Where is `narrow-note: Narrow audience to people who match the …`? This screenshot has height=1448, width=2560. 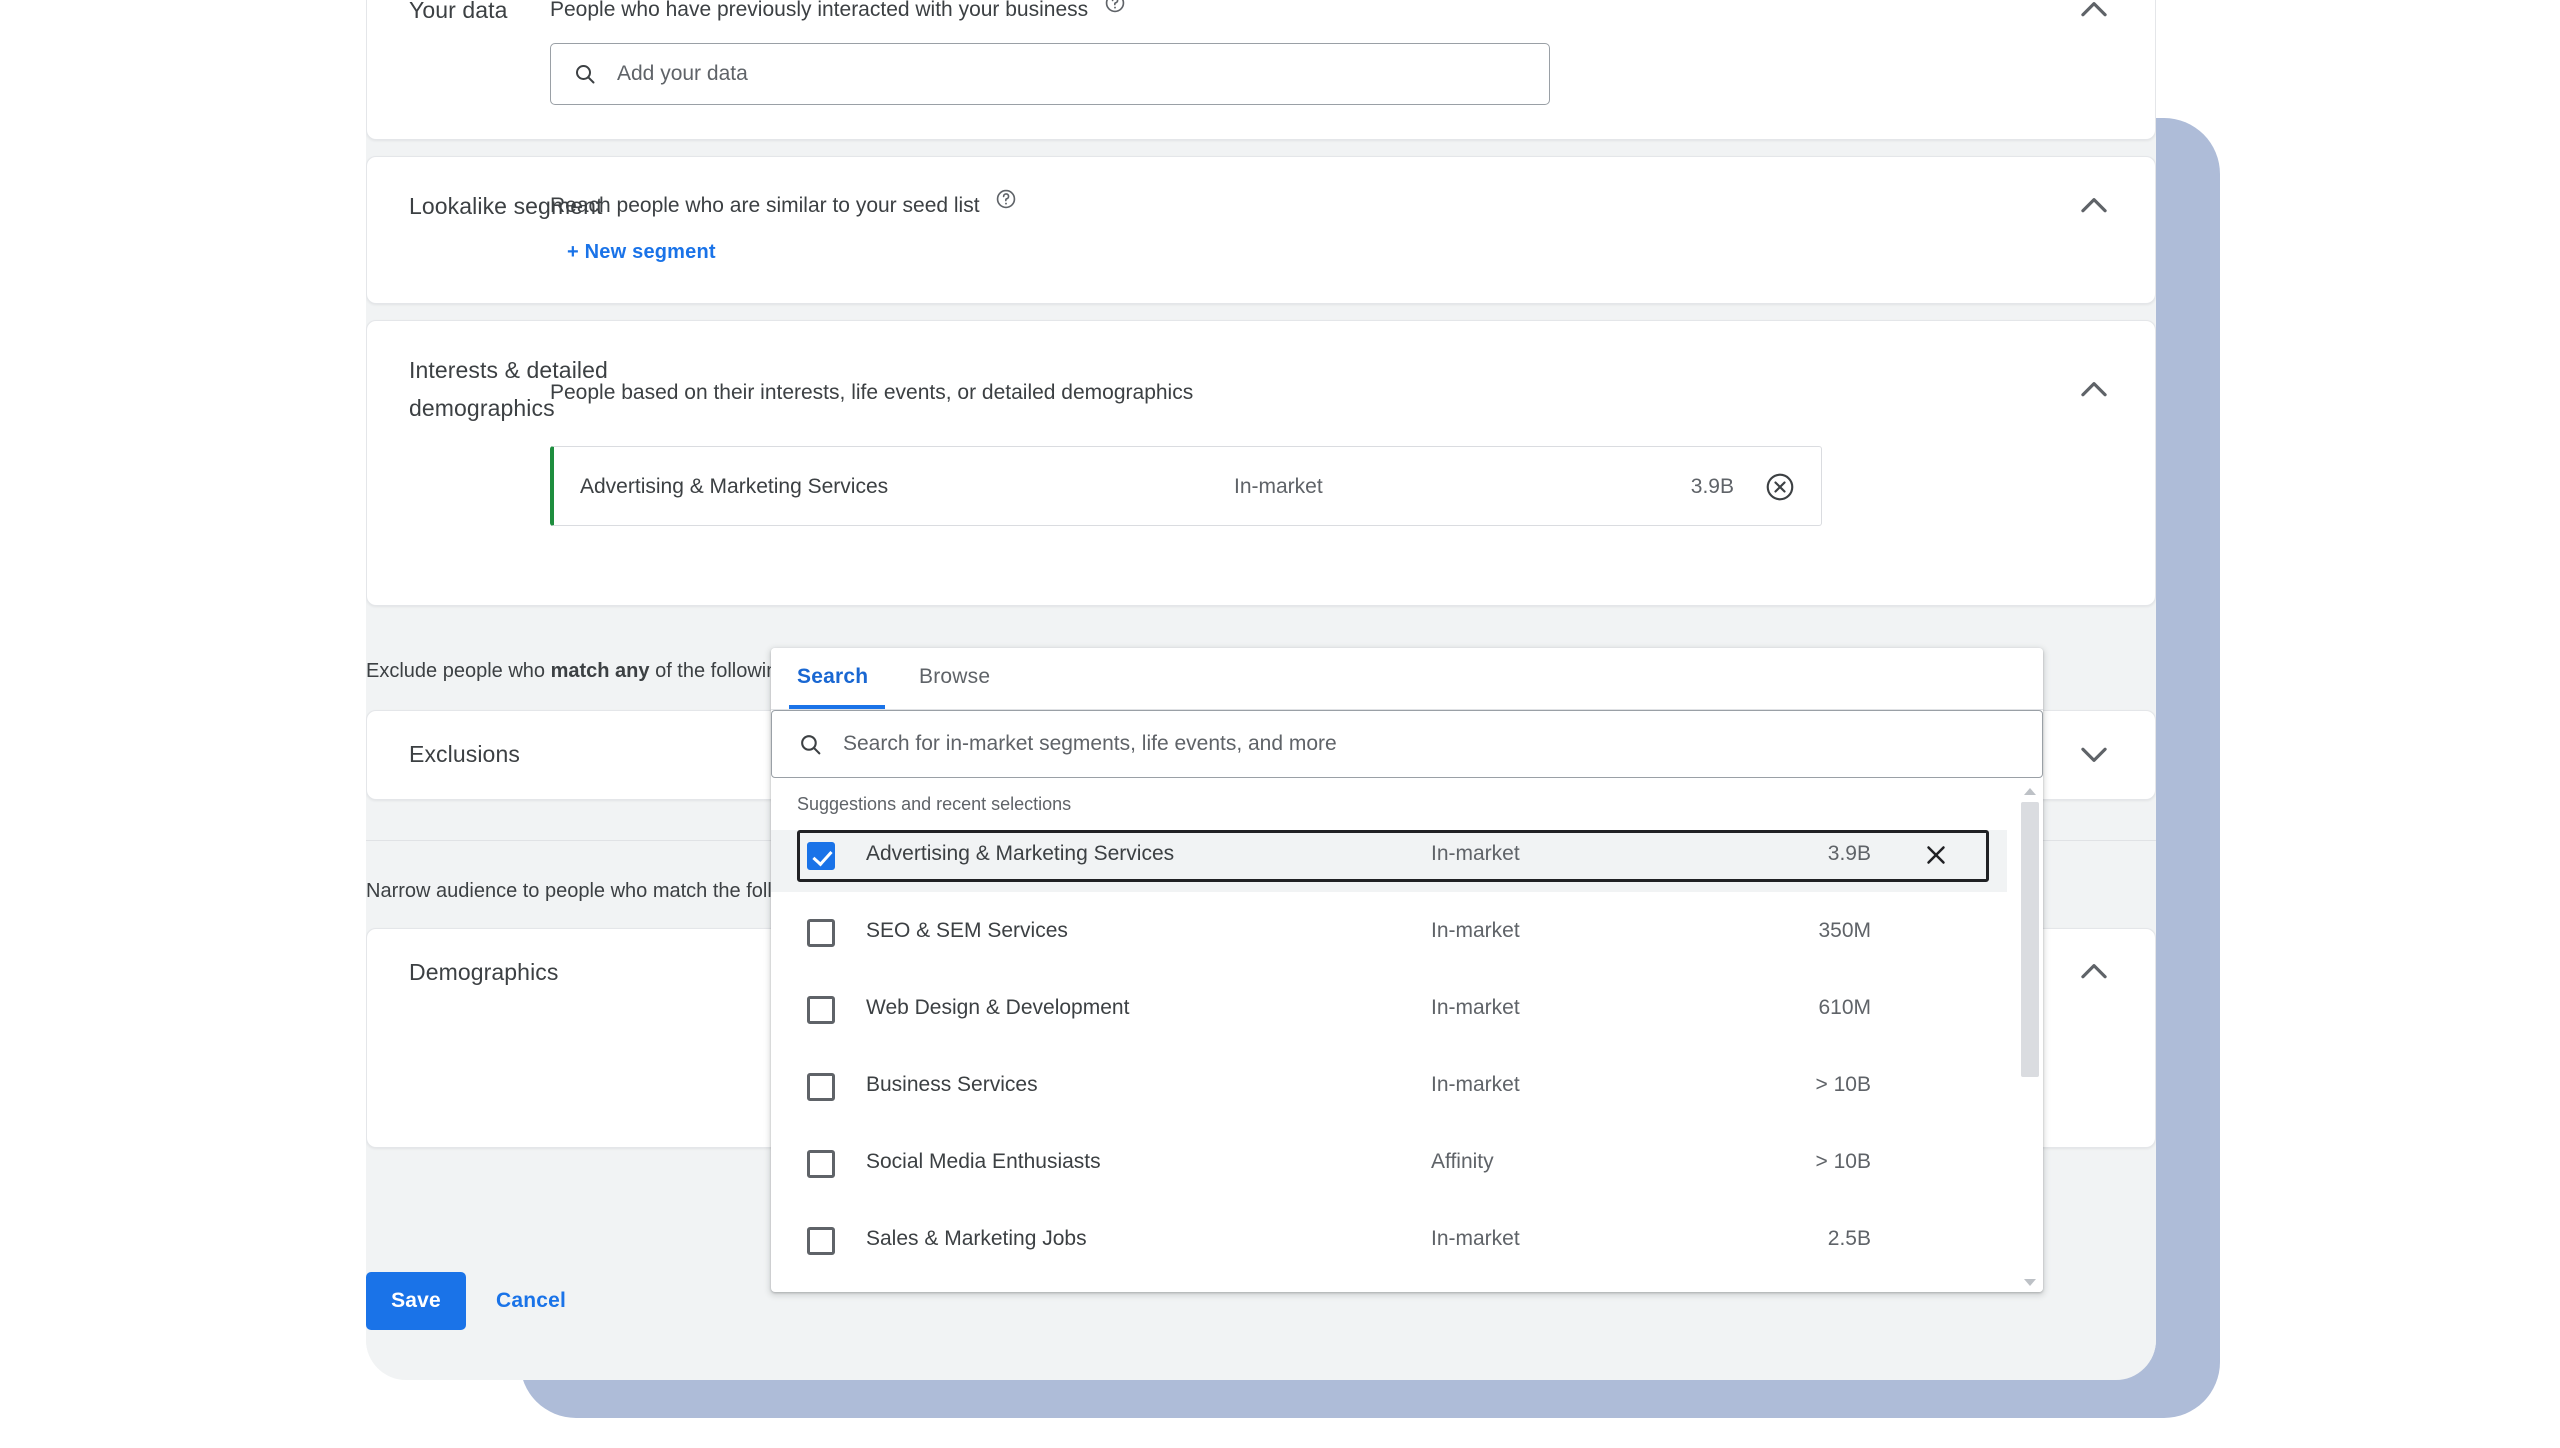
narrow-note: Narrow audience to people who match the … is located at coordinates (595, 891).